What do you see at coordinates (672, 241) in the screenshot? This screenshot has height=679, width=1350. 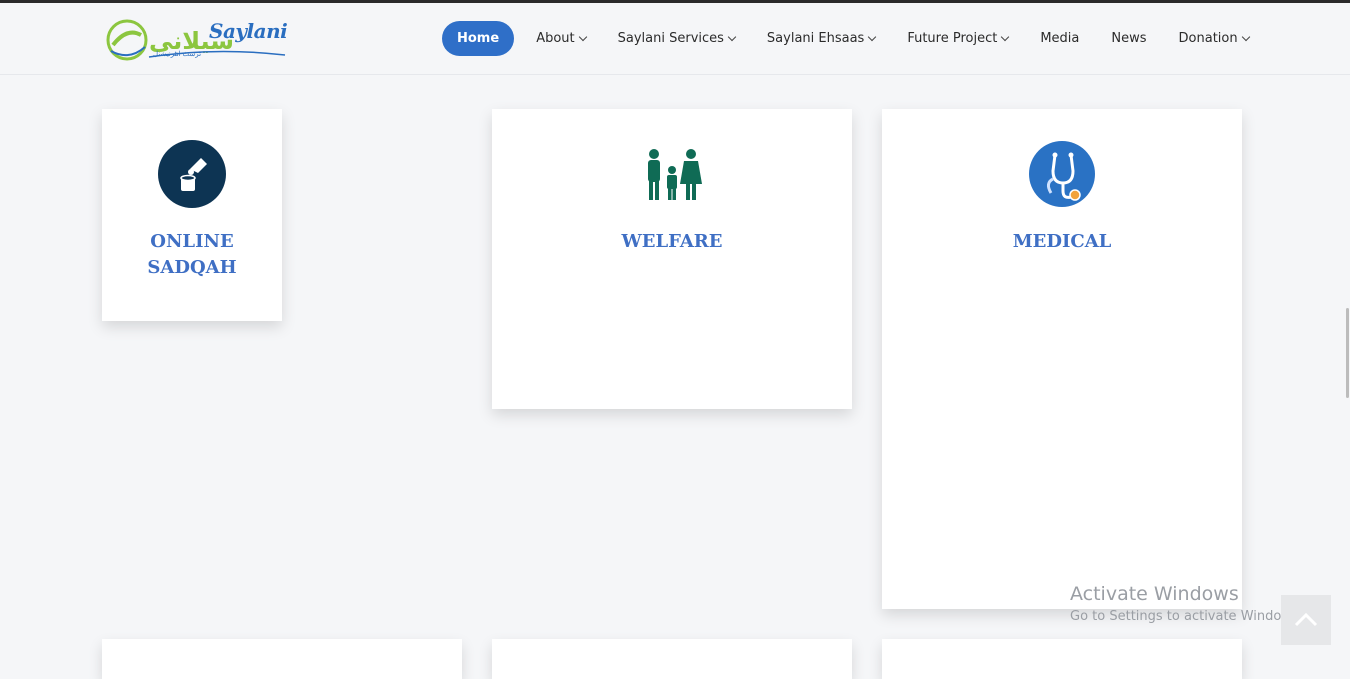 I see `card-title: WELFARE` at bounding box center [672, 241].